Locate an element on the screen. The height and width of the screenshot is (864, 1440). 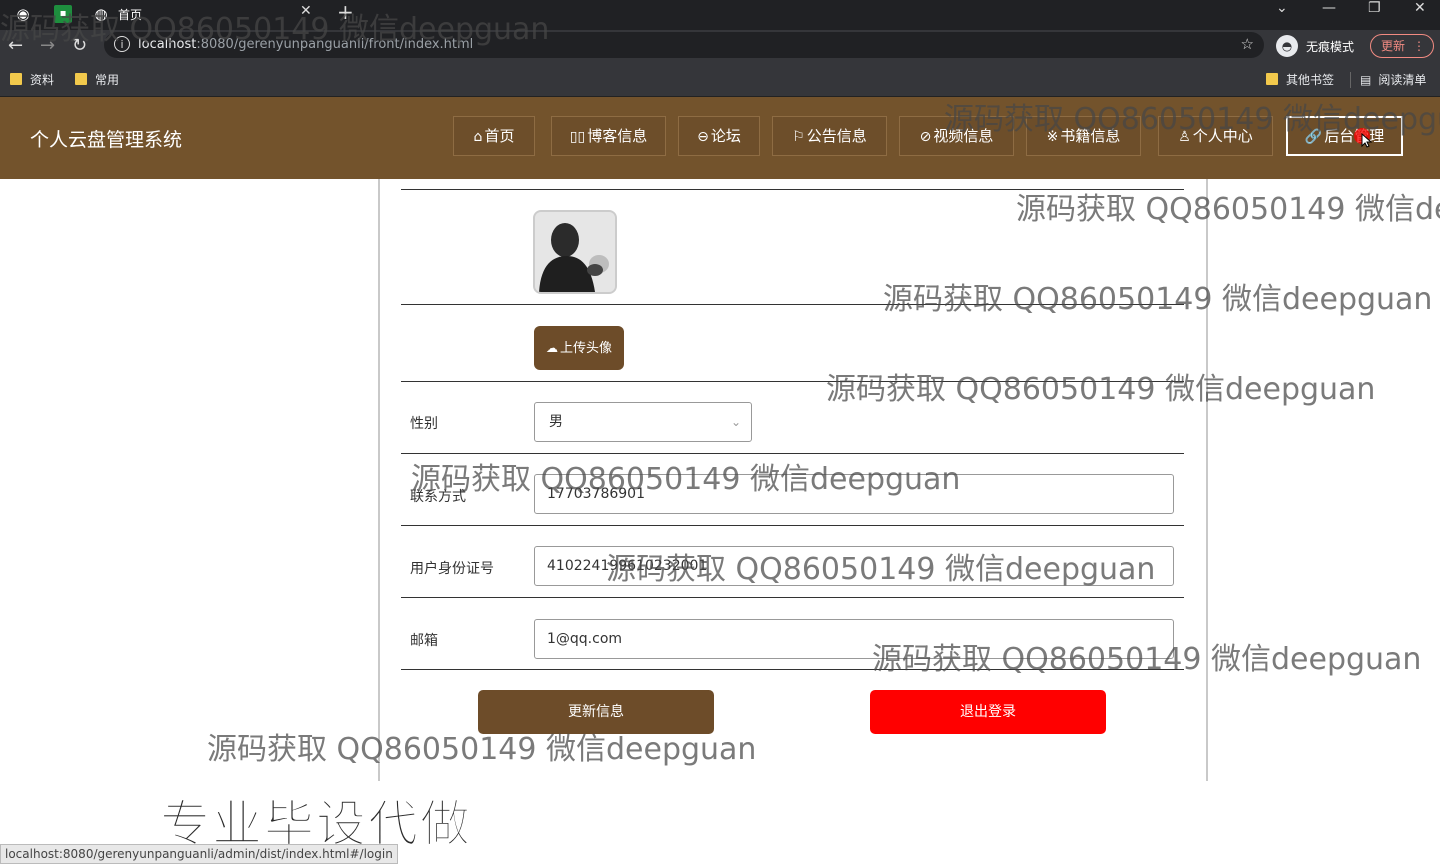
gender-select: 男 ⌄ is located at coordinates (643, 422).